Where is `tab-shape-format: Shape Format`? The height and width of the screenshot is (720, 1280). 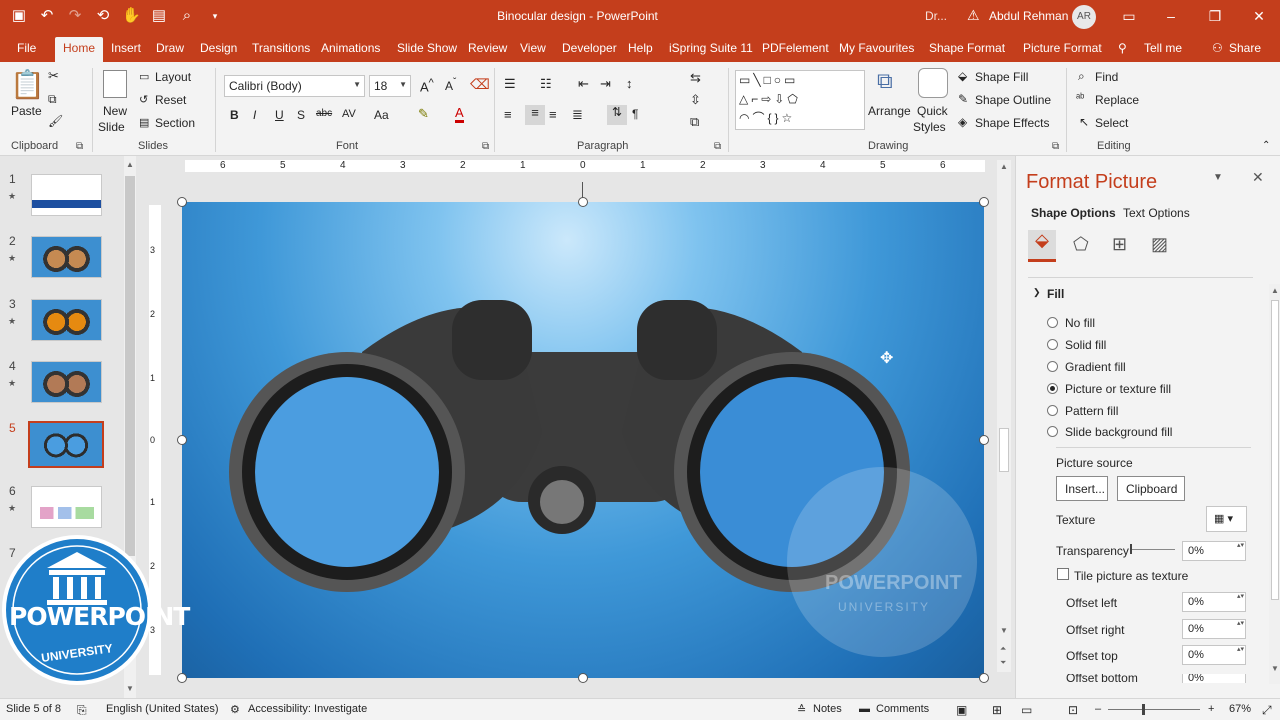
tab-shape-format: Shape Format is located at coordinates (967, 48).